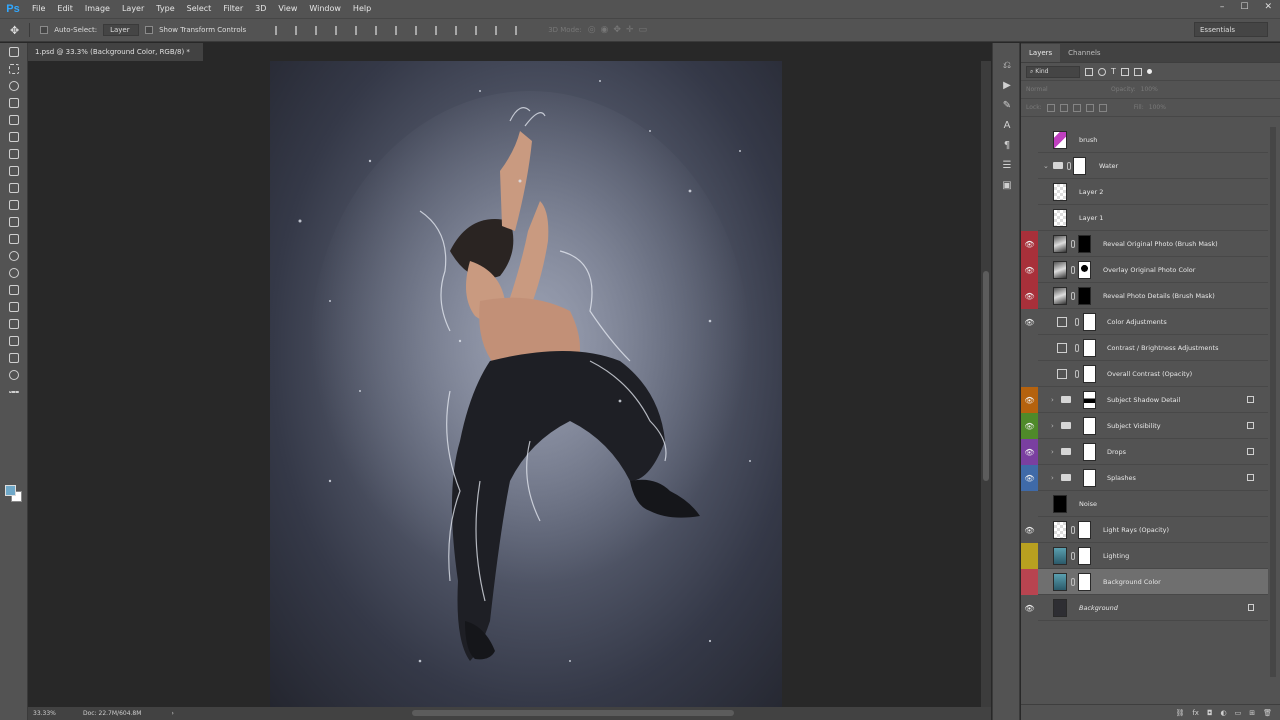 The width and height of the screenshot is (1280, 720). Describe the element at coordinates (359, 30) in the screenshot. I see `align-hcenter-icon` at that location.